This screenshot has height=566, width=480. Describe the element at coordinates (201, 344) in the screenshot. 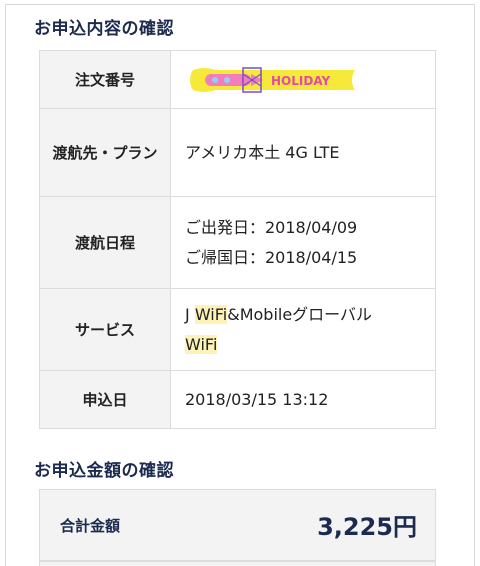

I see `service-wifi-highlight-2: WiFi` at that location.